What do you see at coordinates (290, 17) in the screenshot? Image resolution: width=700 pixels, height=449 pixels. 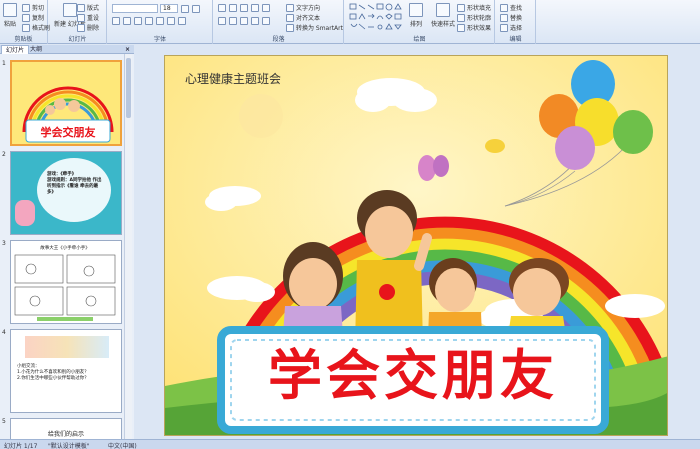 I see `align-text-icon` at bounding box center [290, 17].